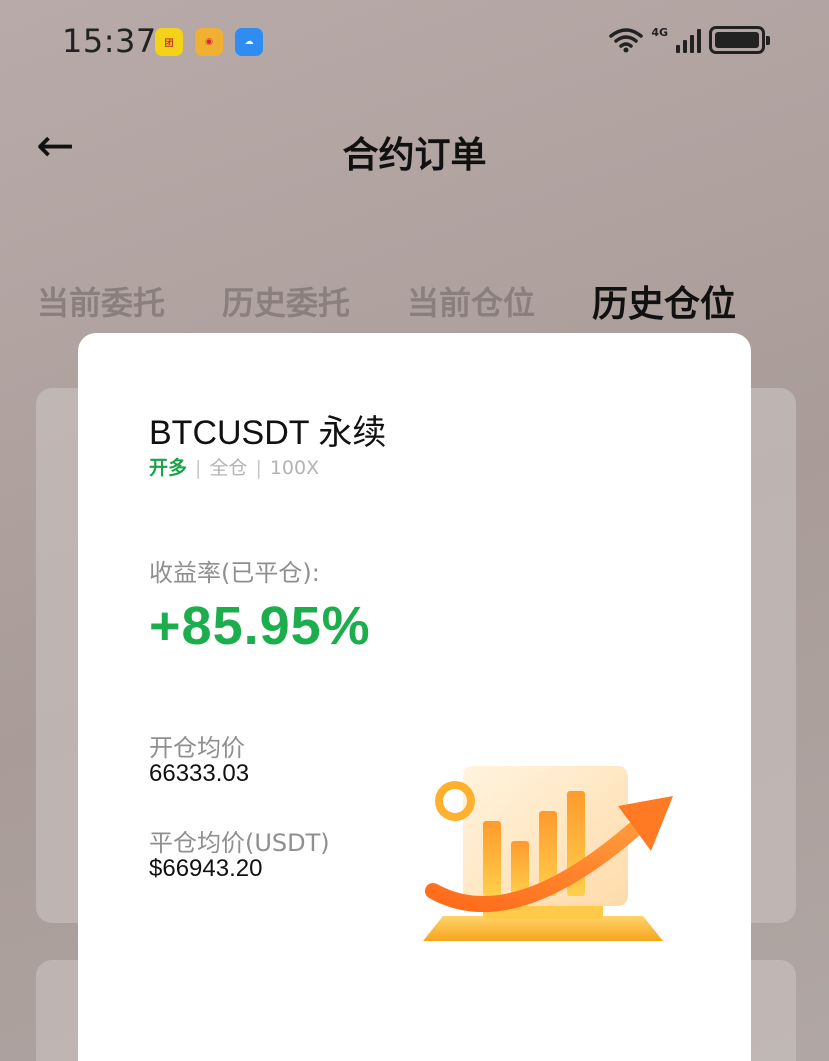 This screenshot has width=829, height=1061. Describe the element at coordinates (197, 748) in the screenshot. I see `open-price-label: 开仓均价` at that location.